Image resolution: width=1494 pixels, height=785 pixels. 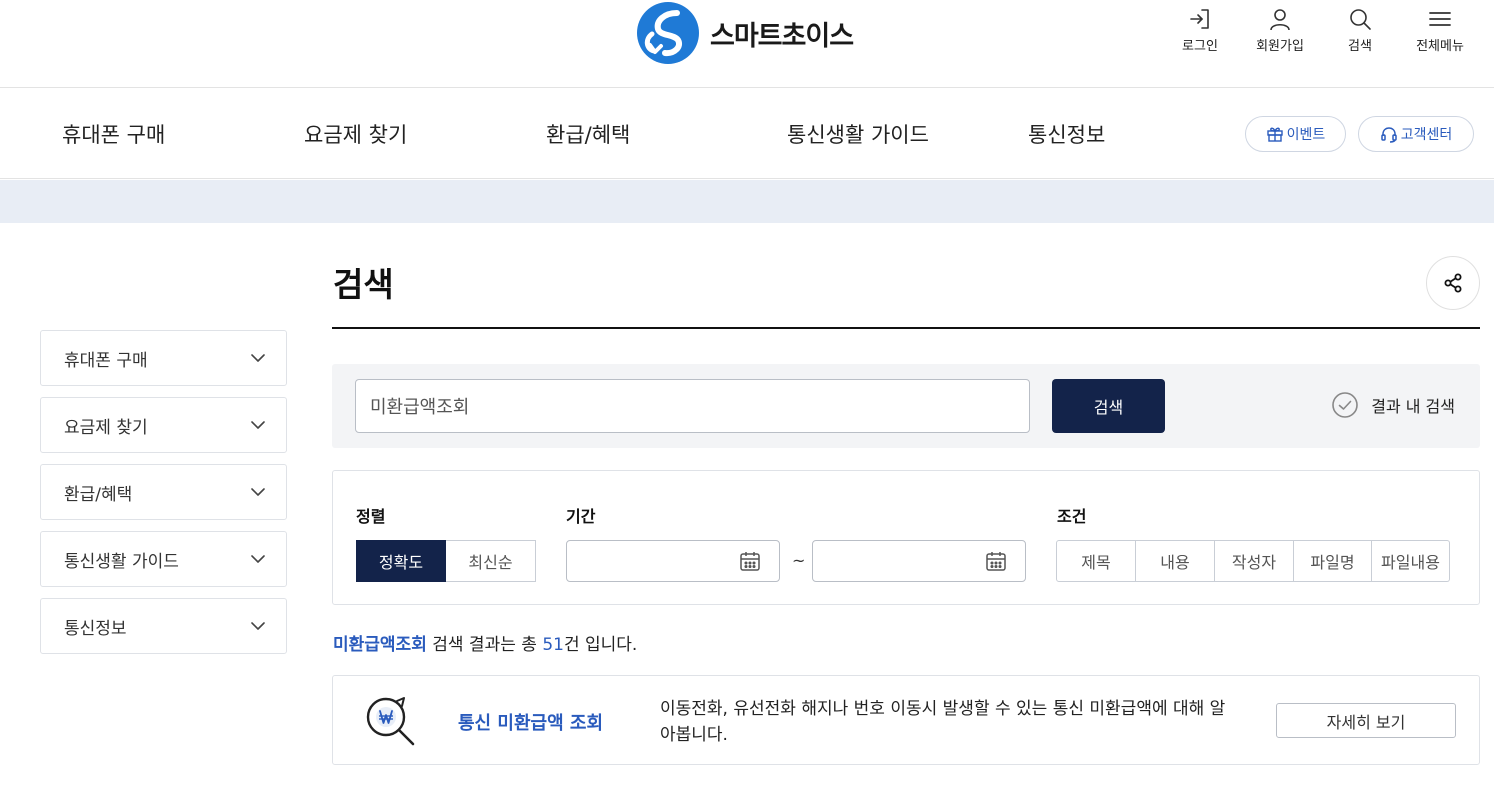 I want to click on search-util-button: 검색, so click(x=1360, y=30).